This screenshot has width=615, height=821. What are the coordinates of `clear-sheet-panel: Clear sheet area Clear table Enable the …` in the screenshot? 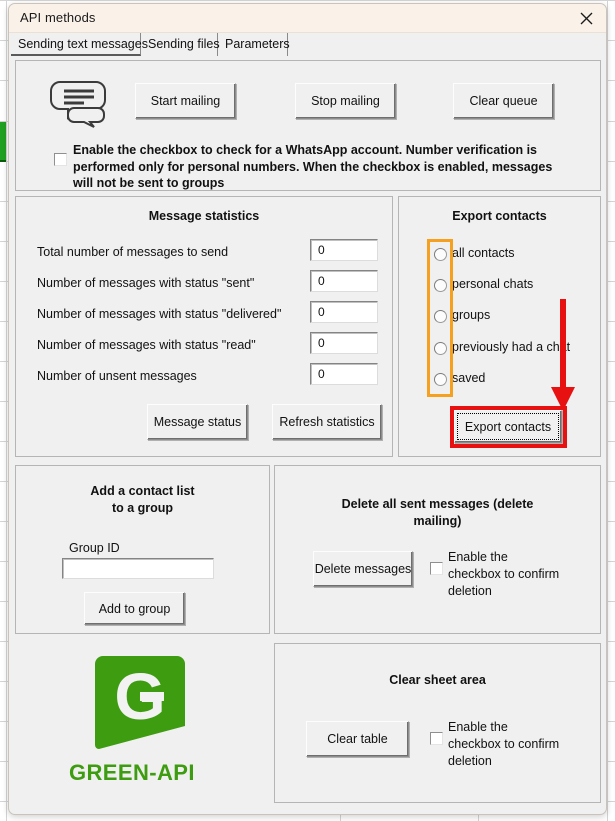 It's located at (437, 723).